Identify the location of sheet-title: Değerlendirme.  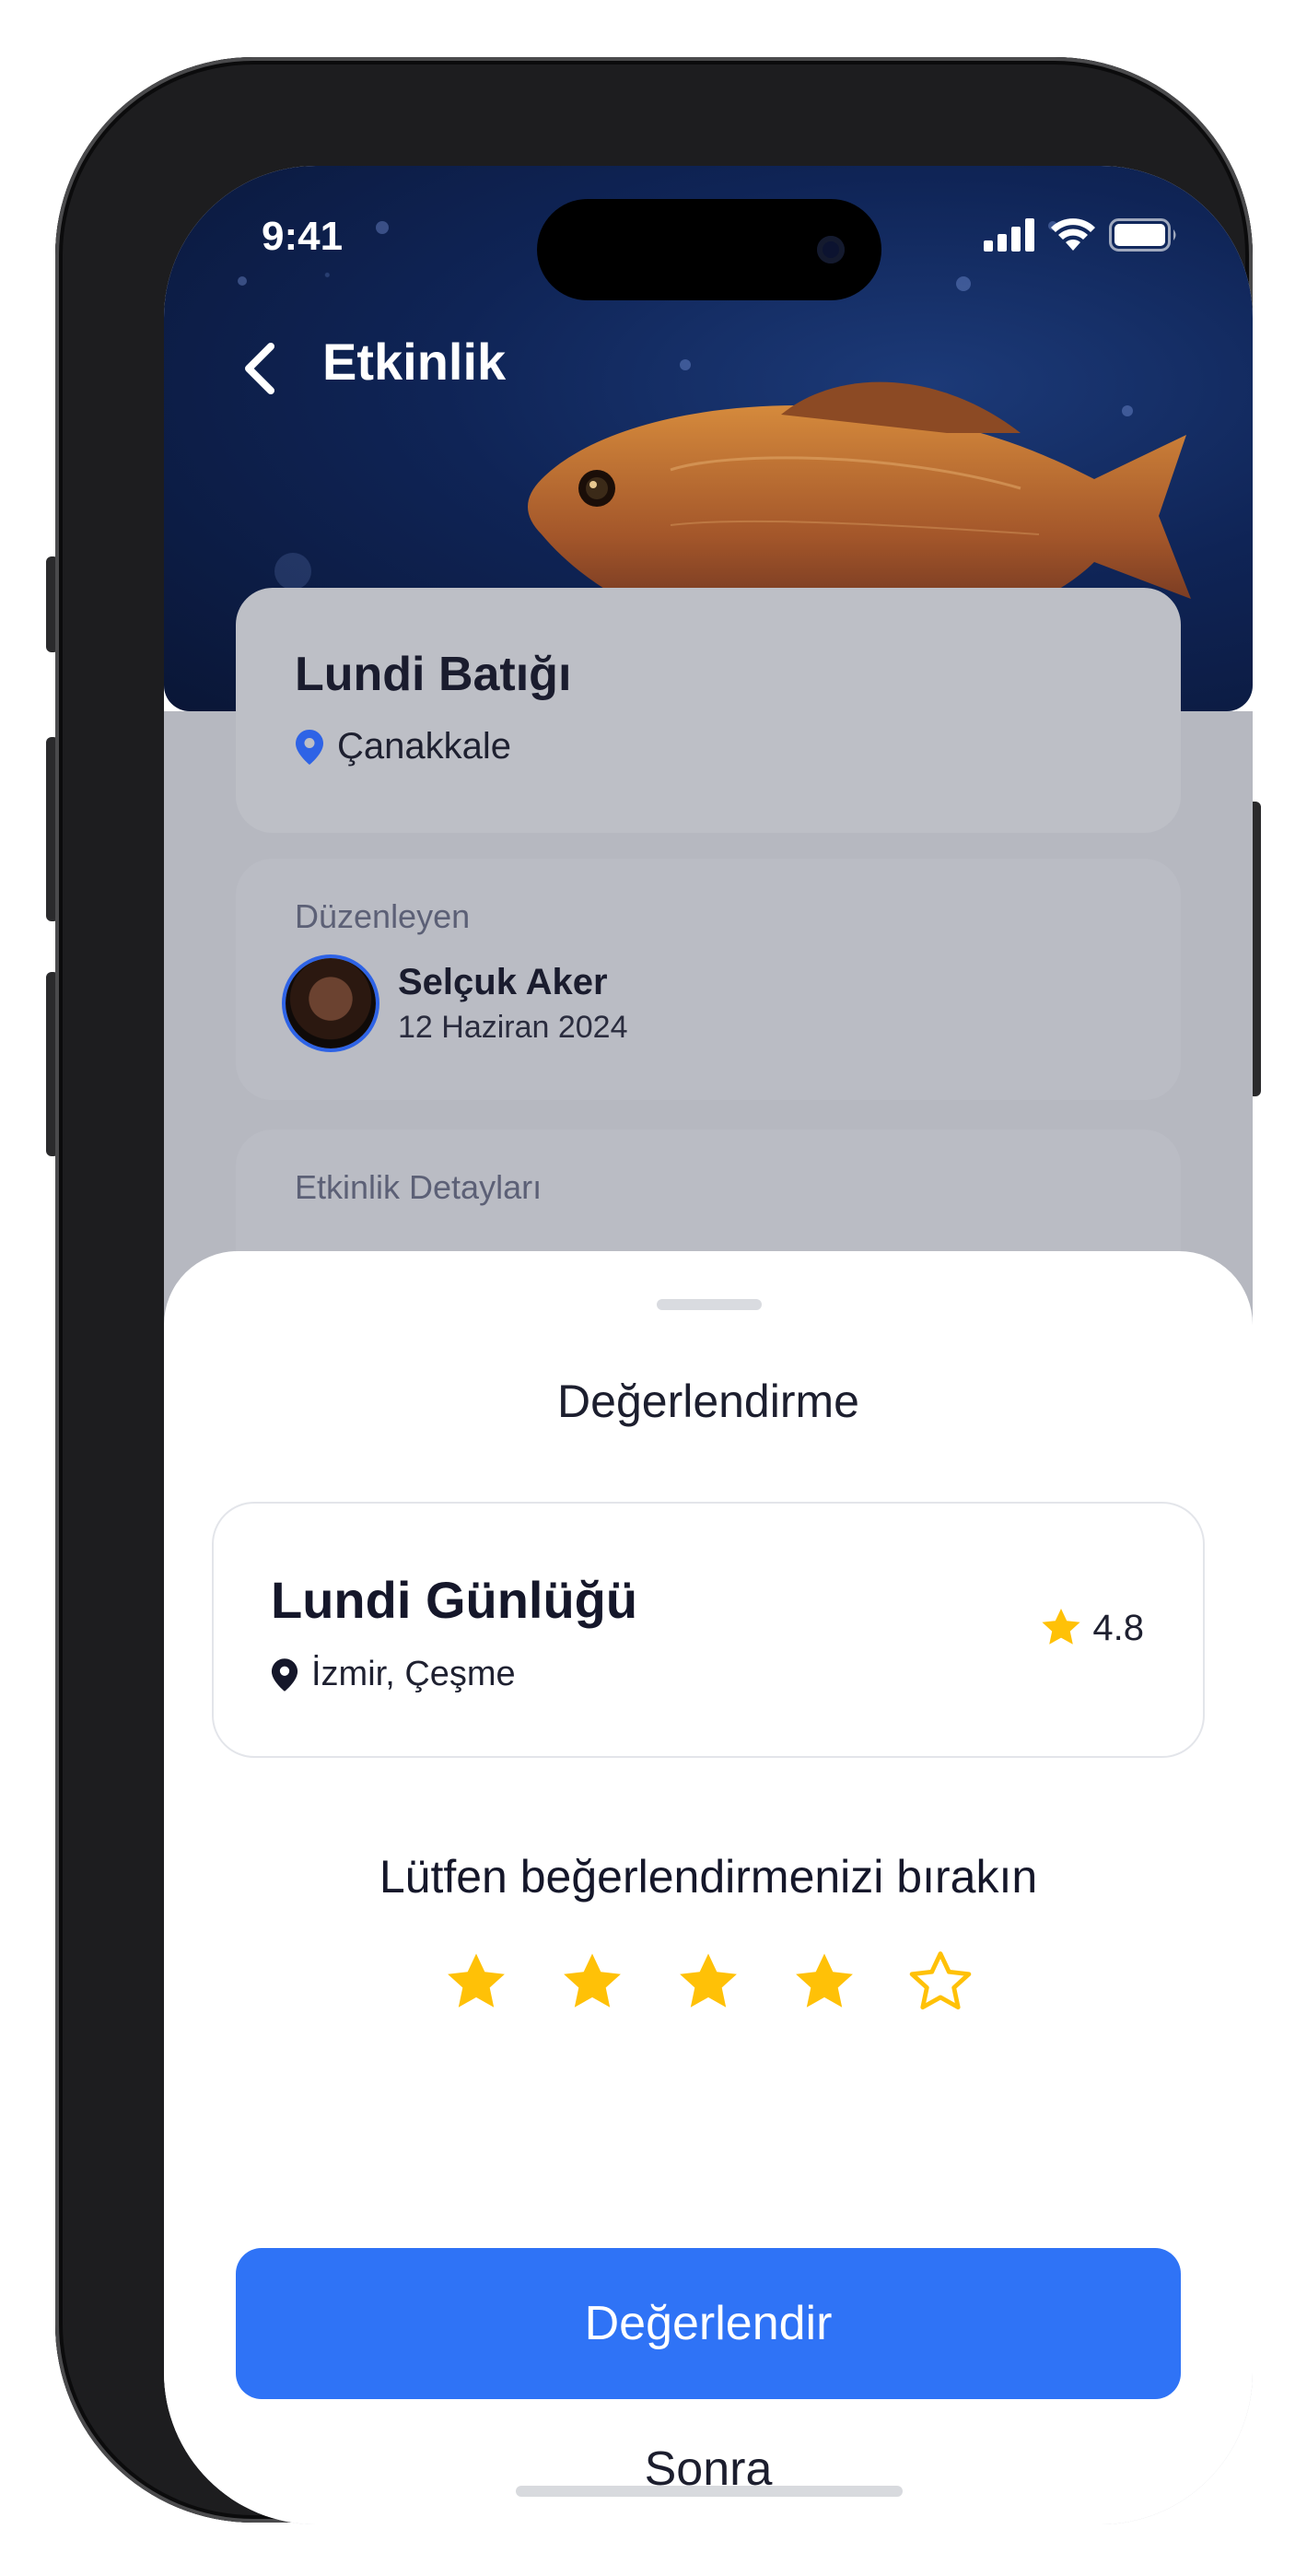
(708, 1401).